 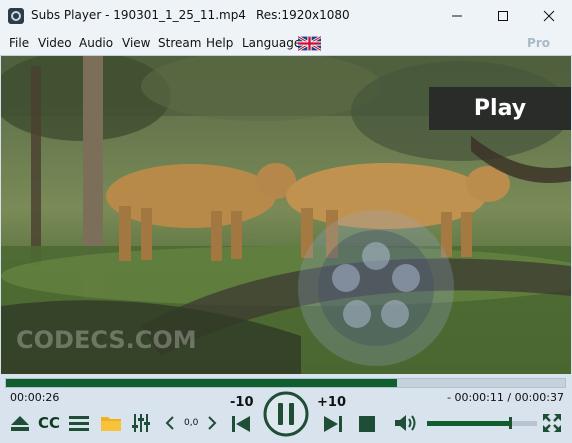 I want to click on skip-forward-button, so click(x=333, y=424).